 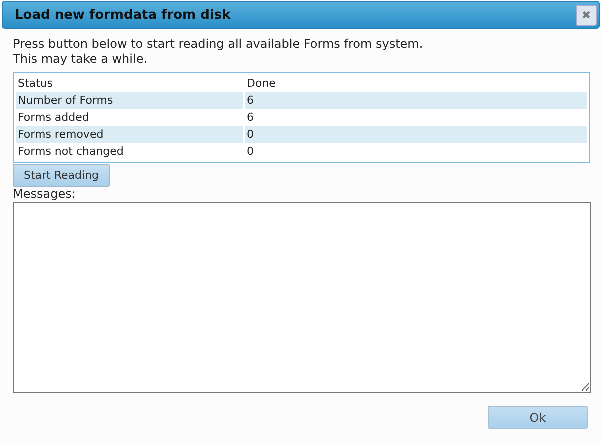 I want to click on table-cell-text: Number of Forms, so click(x=65, y=100).